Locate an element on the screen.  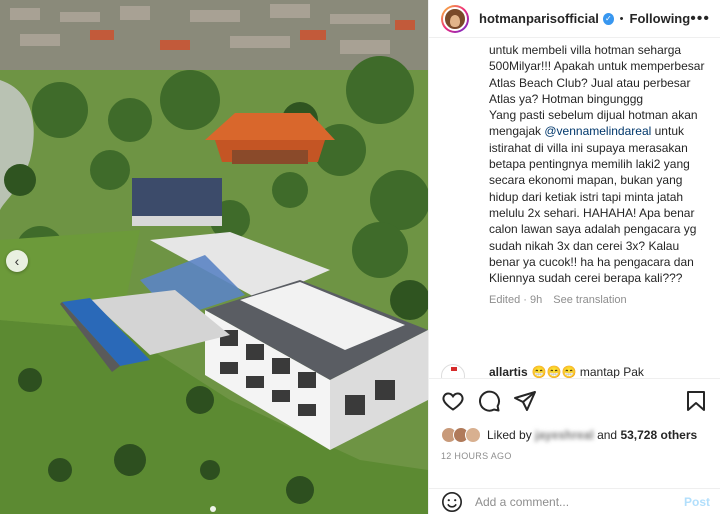
carousel-indicator is located at coordinates (213, 509).